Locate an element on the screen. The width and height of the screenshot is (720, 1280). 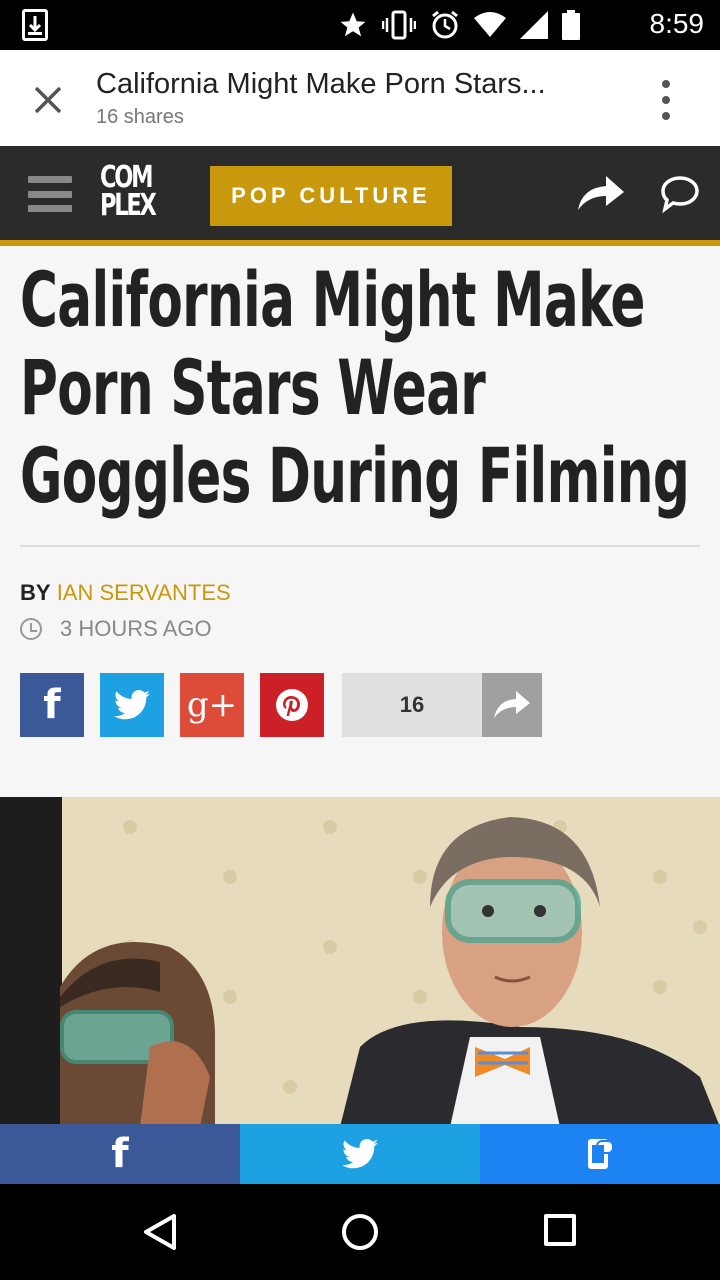
facebook-share-bottom: f is located at coordinates (120, 1154).